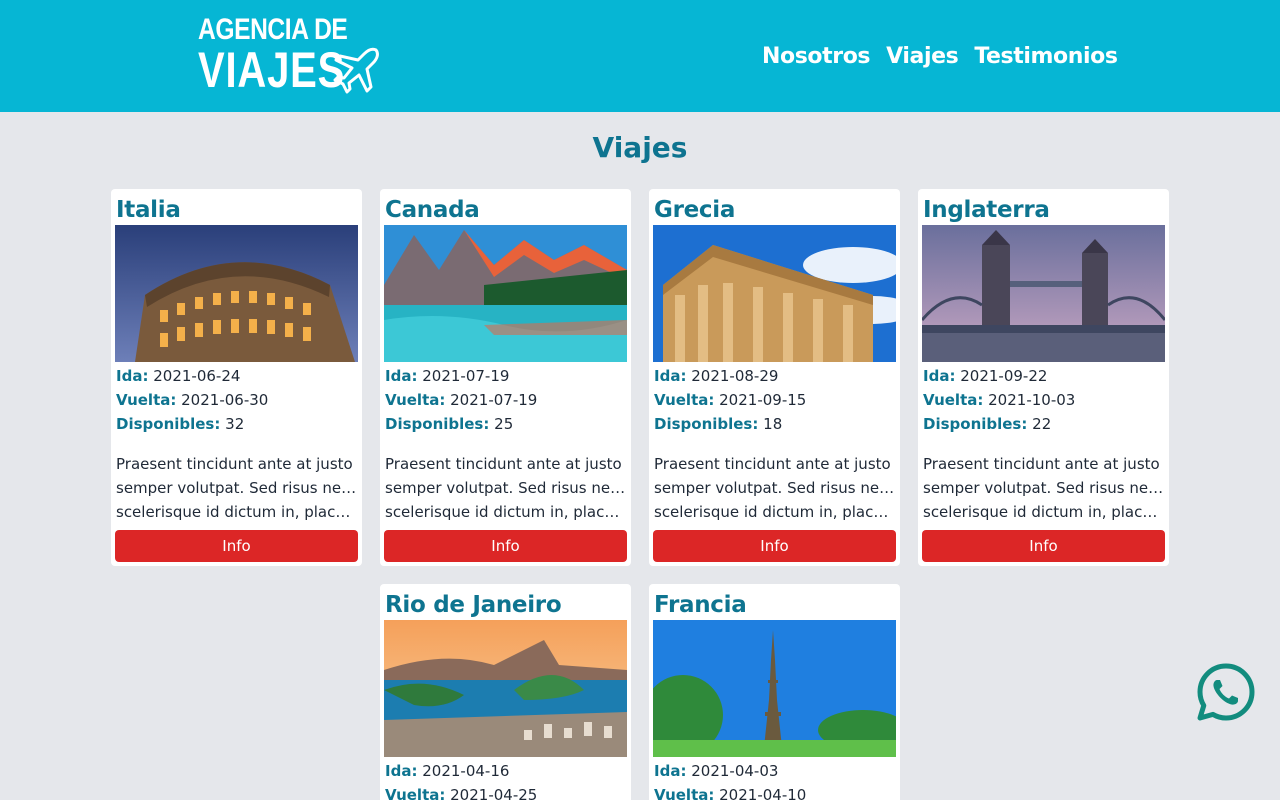 The width and height of the screenshot is (1280, 800). I want to click on trip-ida: Ida: 2021-08-29, so click(774, 376).